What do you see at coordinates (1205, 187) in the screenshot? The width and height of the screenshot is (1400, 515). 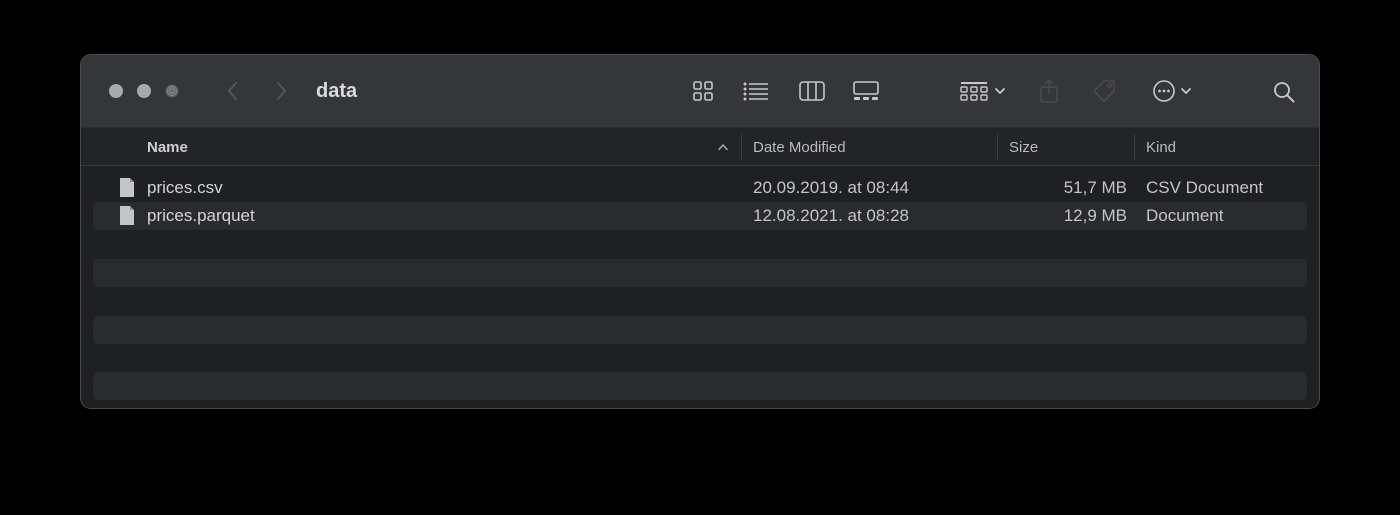 I see `file-kind: CSV Document` at bounding box center [1205, 187].